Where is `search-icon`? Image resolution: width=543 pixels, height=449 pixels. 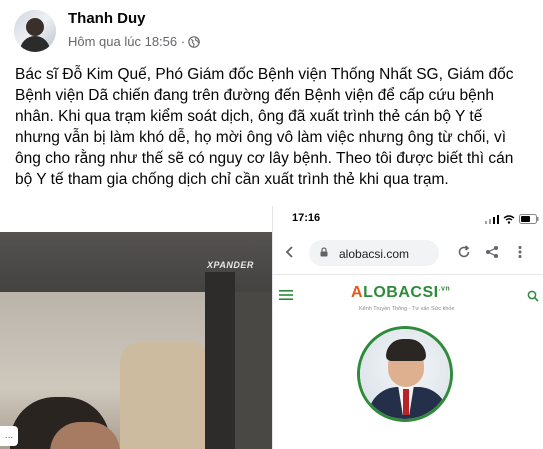 search-icon is located at coordinates (533, 296).